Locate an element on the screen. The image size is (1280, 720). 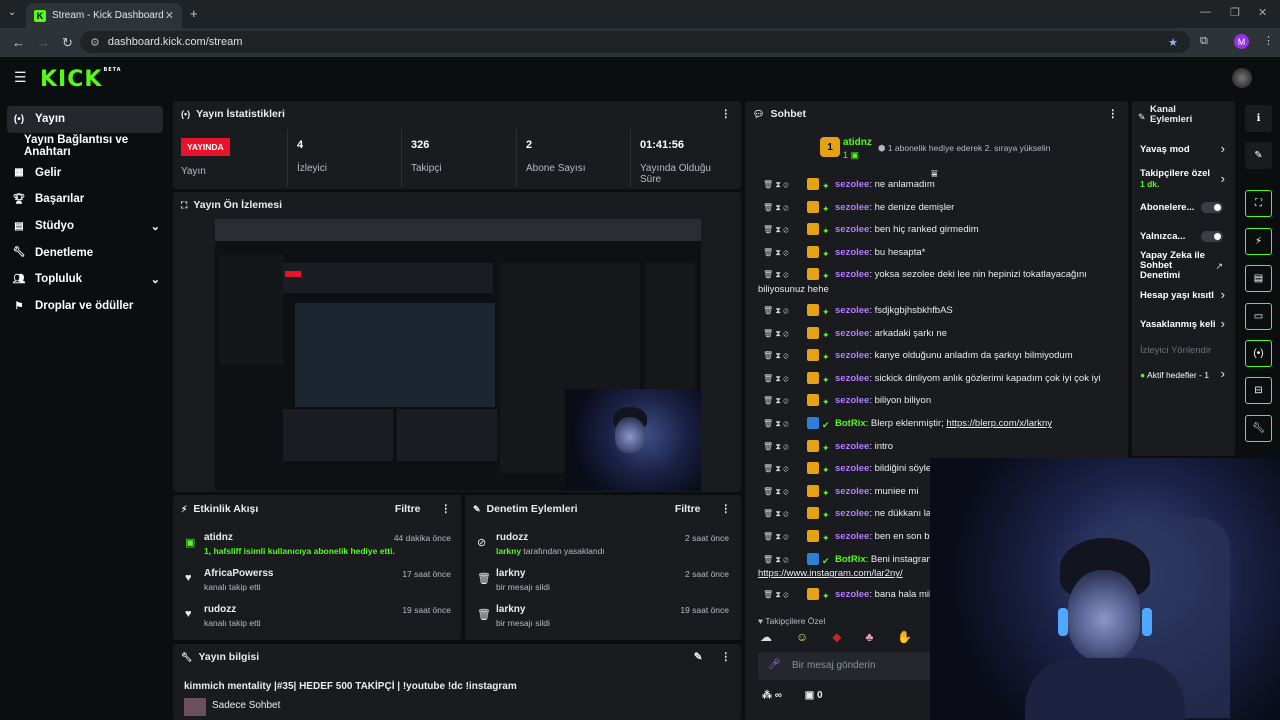
minimize-icon: — is located at coordinates (1205, 12).